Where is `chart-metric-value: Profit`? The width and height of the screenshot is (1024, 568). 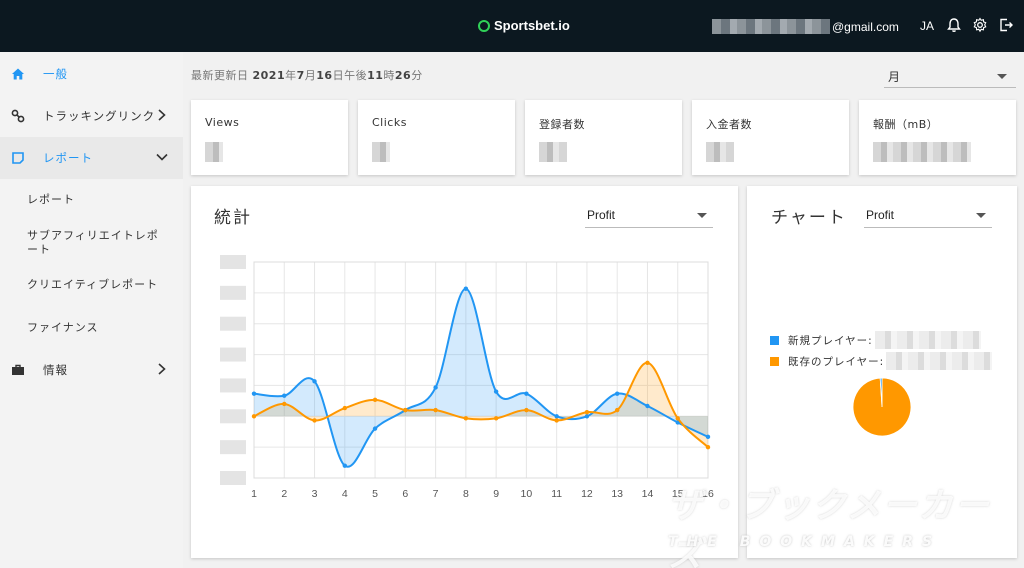 chart-metric-value: Profit is located at coordinates (880, 215).